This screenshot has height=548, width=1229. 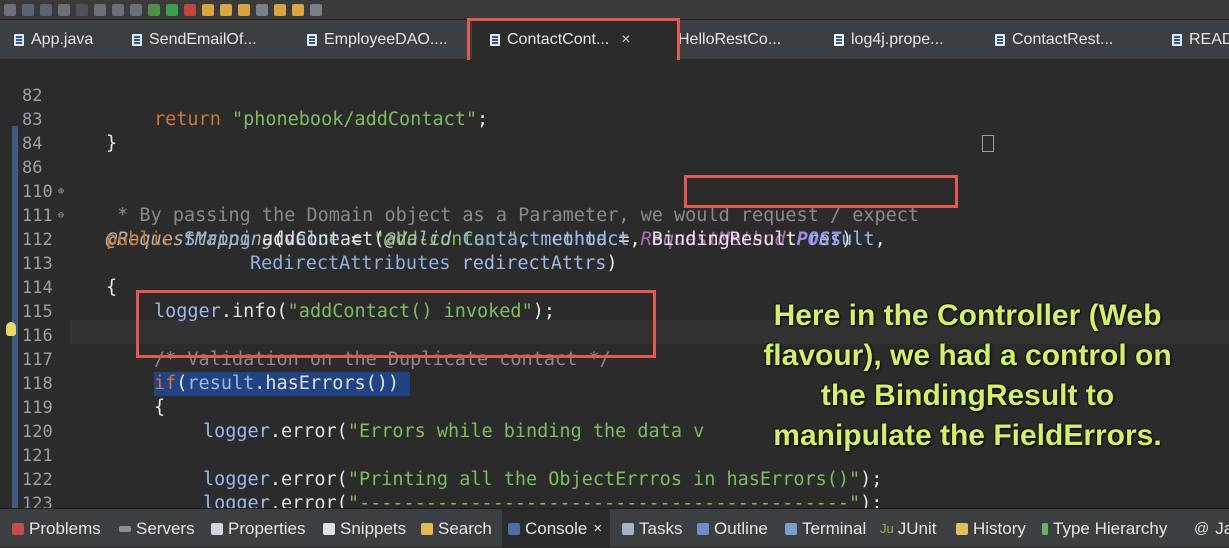 What do you see at coordinates (839, 40) in the screenshot?
I see `properties-file-icon` at bounding box center [839, 40].